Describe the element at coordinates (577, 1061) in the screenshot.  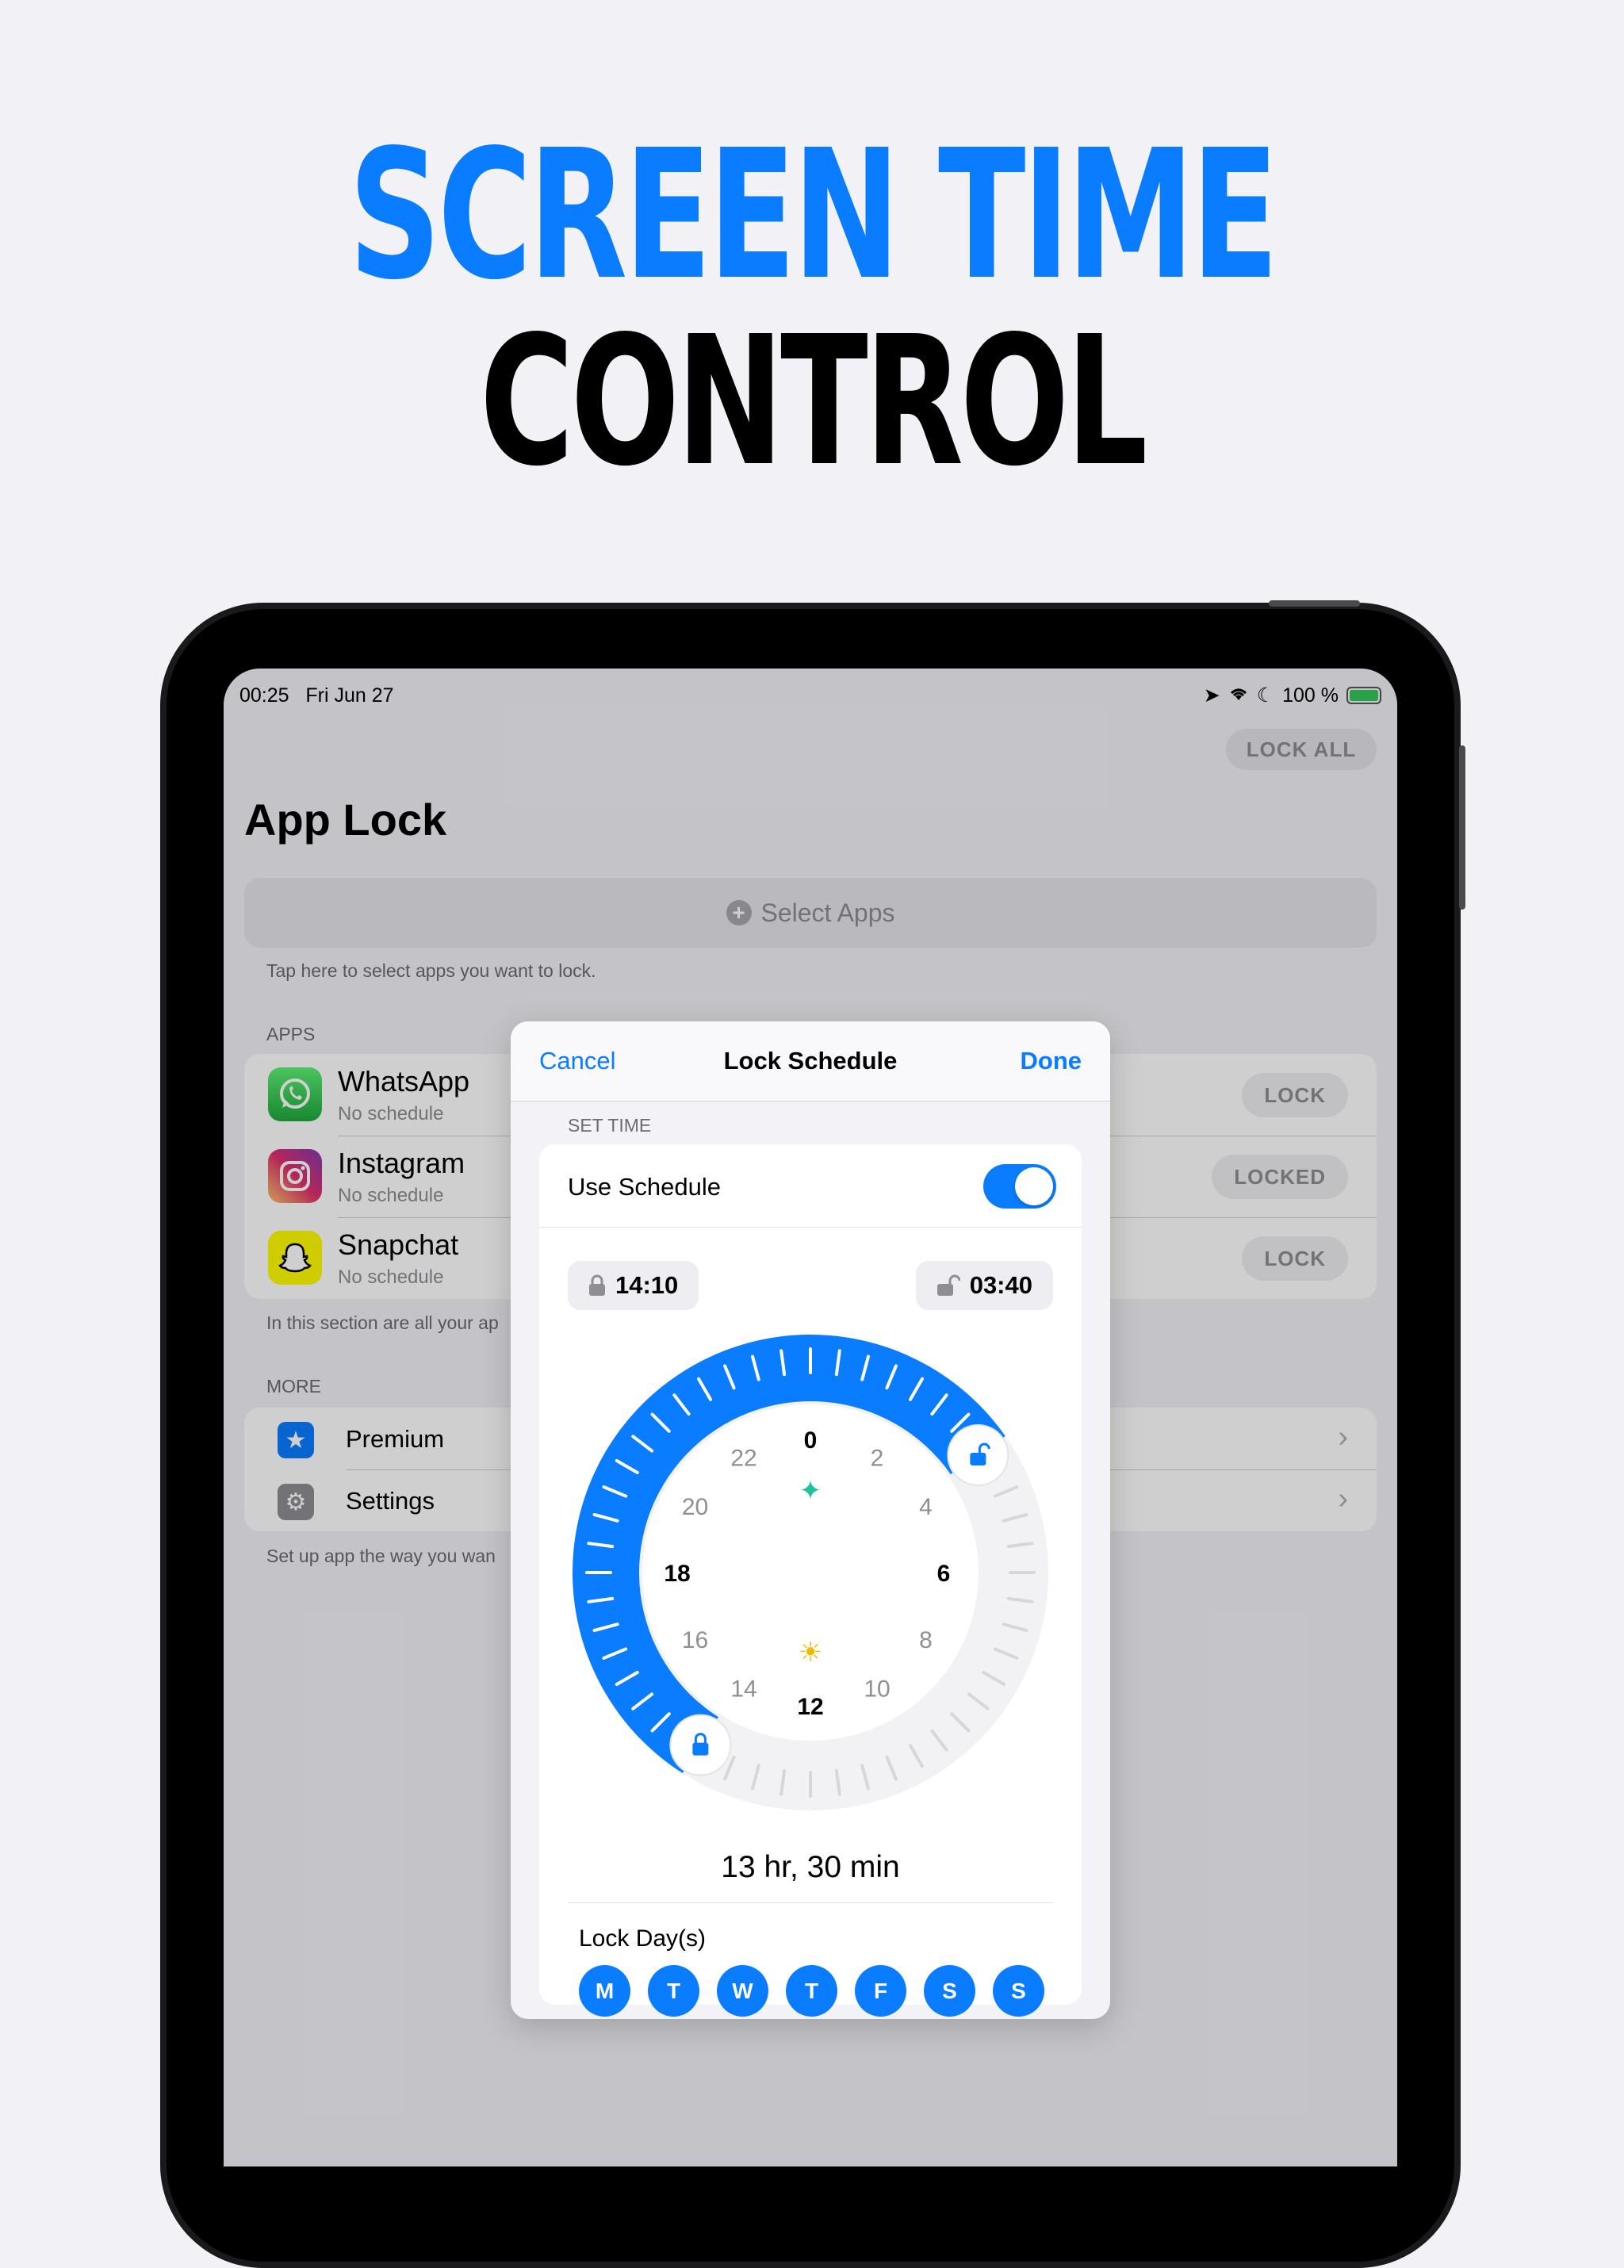
I see `cancel-button: Cancel` at that location.